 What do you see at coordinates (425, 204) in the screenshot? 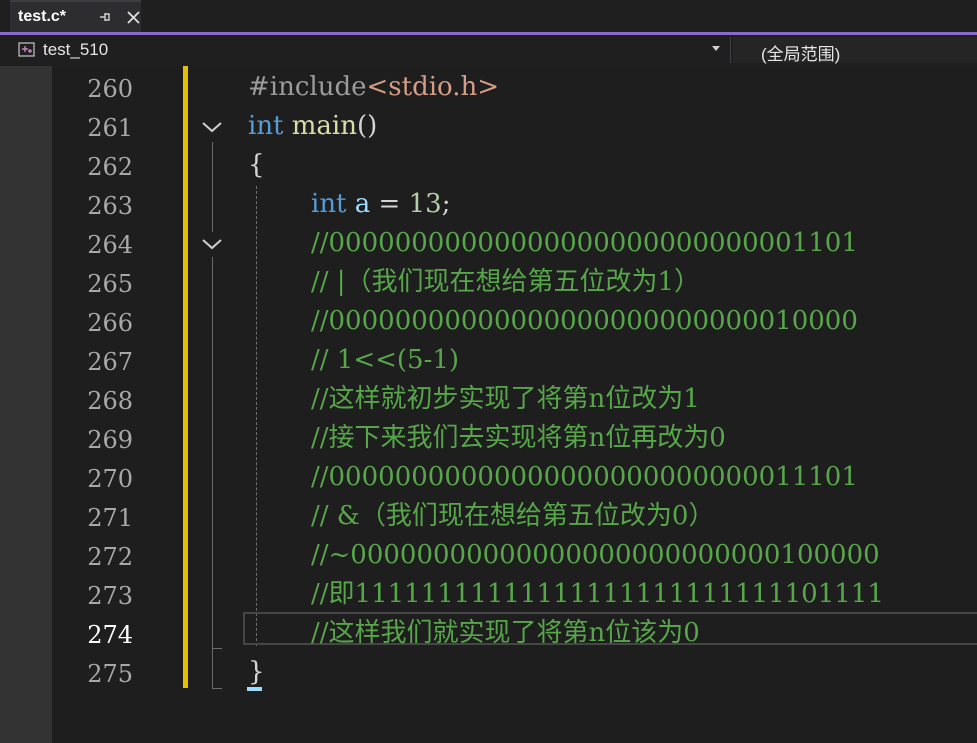
I see `number-literal: 13` at bounding box center [425, 204].